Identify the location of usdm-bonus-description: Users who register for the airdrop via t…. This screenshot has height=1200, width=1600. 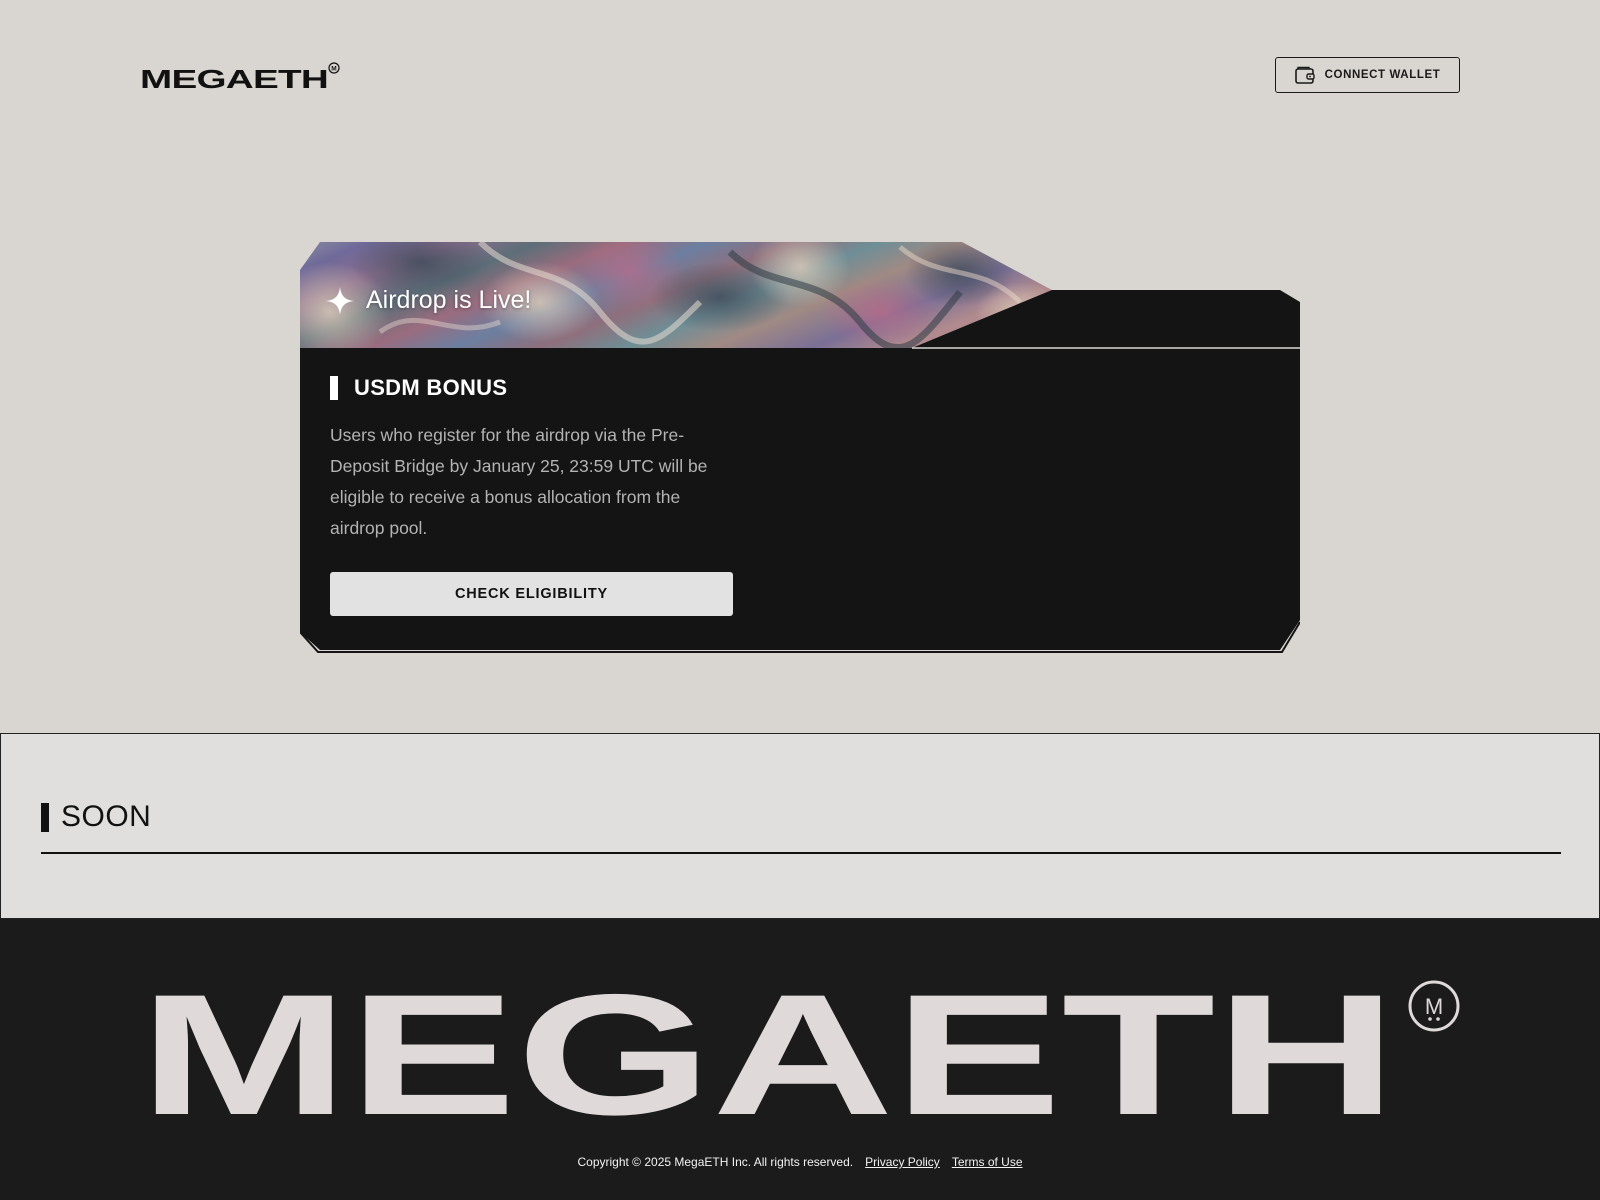
(519, 481).